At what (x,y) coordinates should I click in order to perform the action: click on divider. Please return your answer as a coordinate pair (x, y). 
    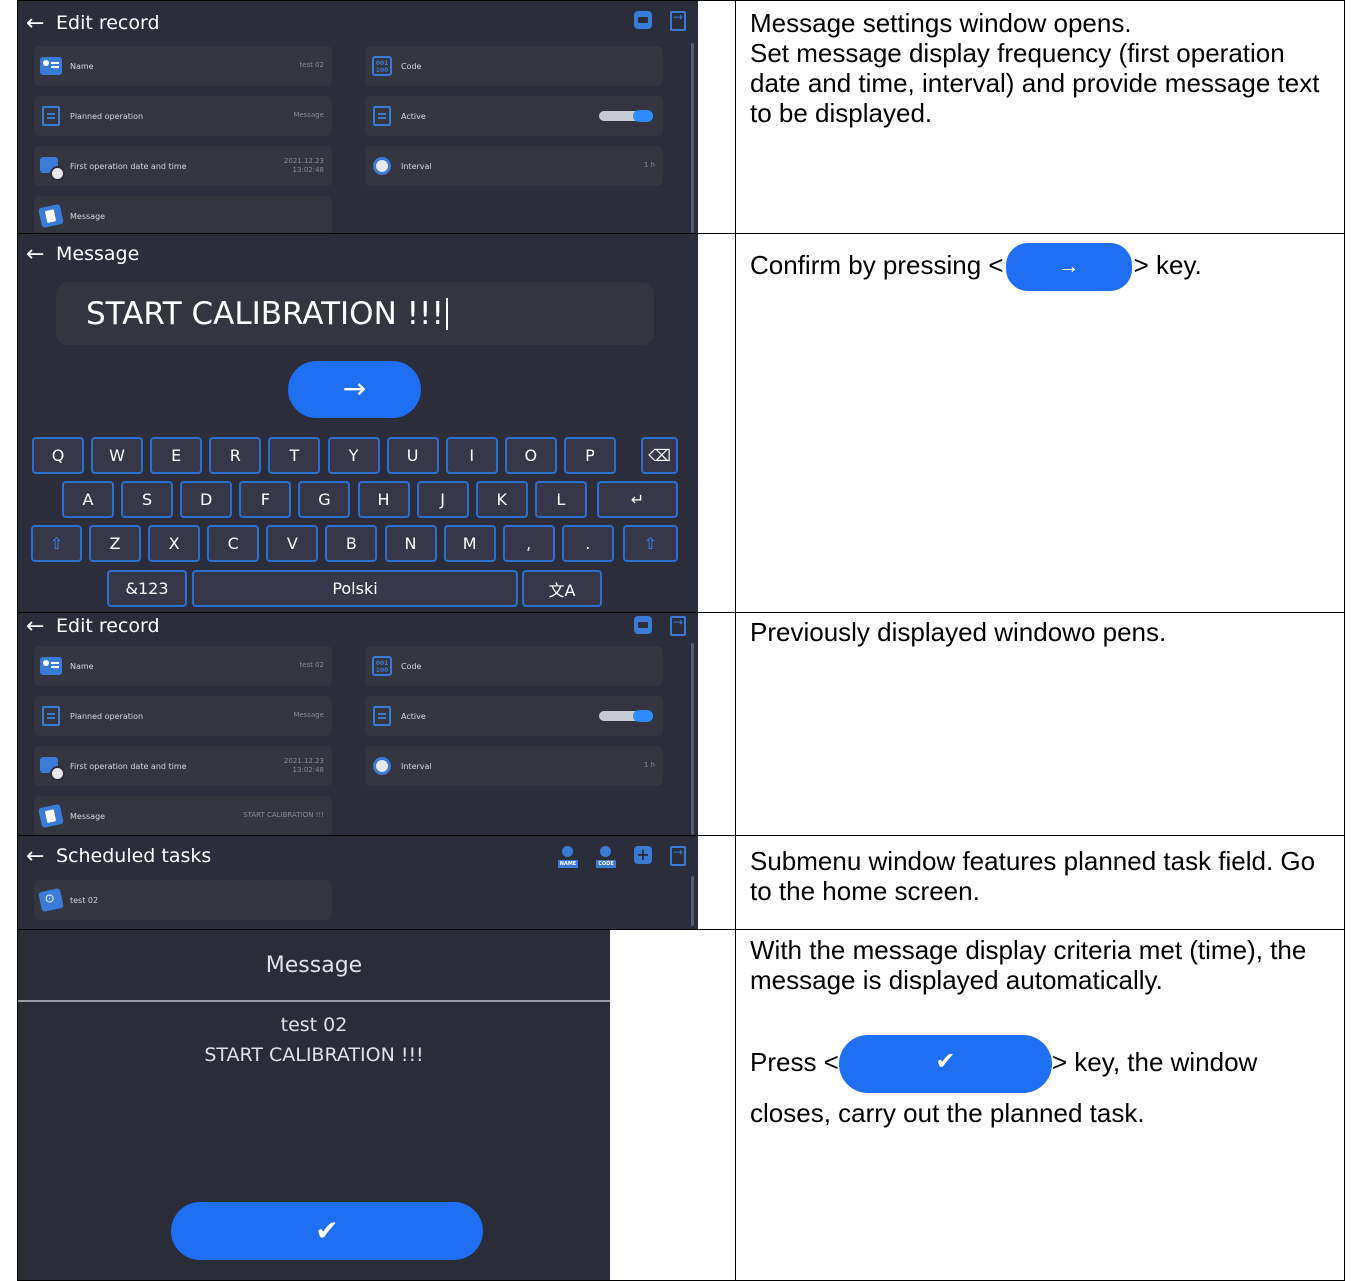
    Looking at the image, I should click on (314, 1001).